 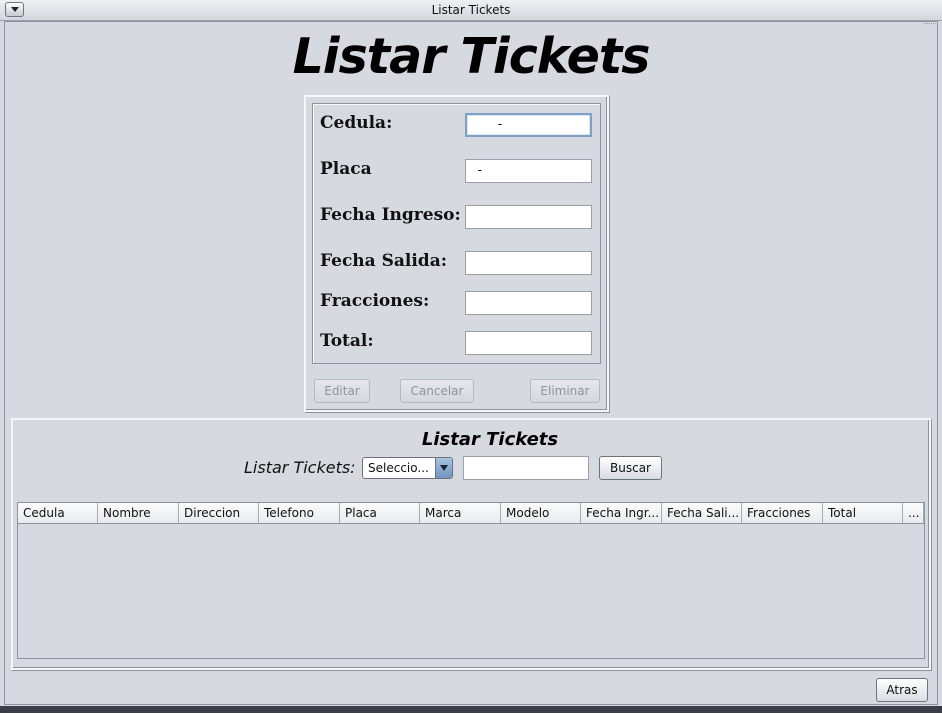 What do you see at coordinates (299, 513) in the screenshot?
I see `column-header-telefono: Telefono` at bounding box center [299, 513].